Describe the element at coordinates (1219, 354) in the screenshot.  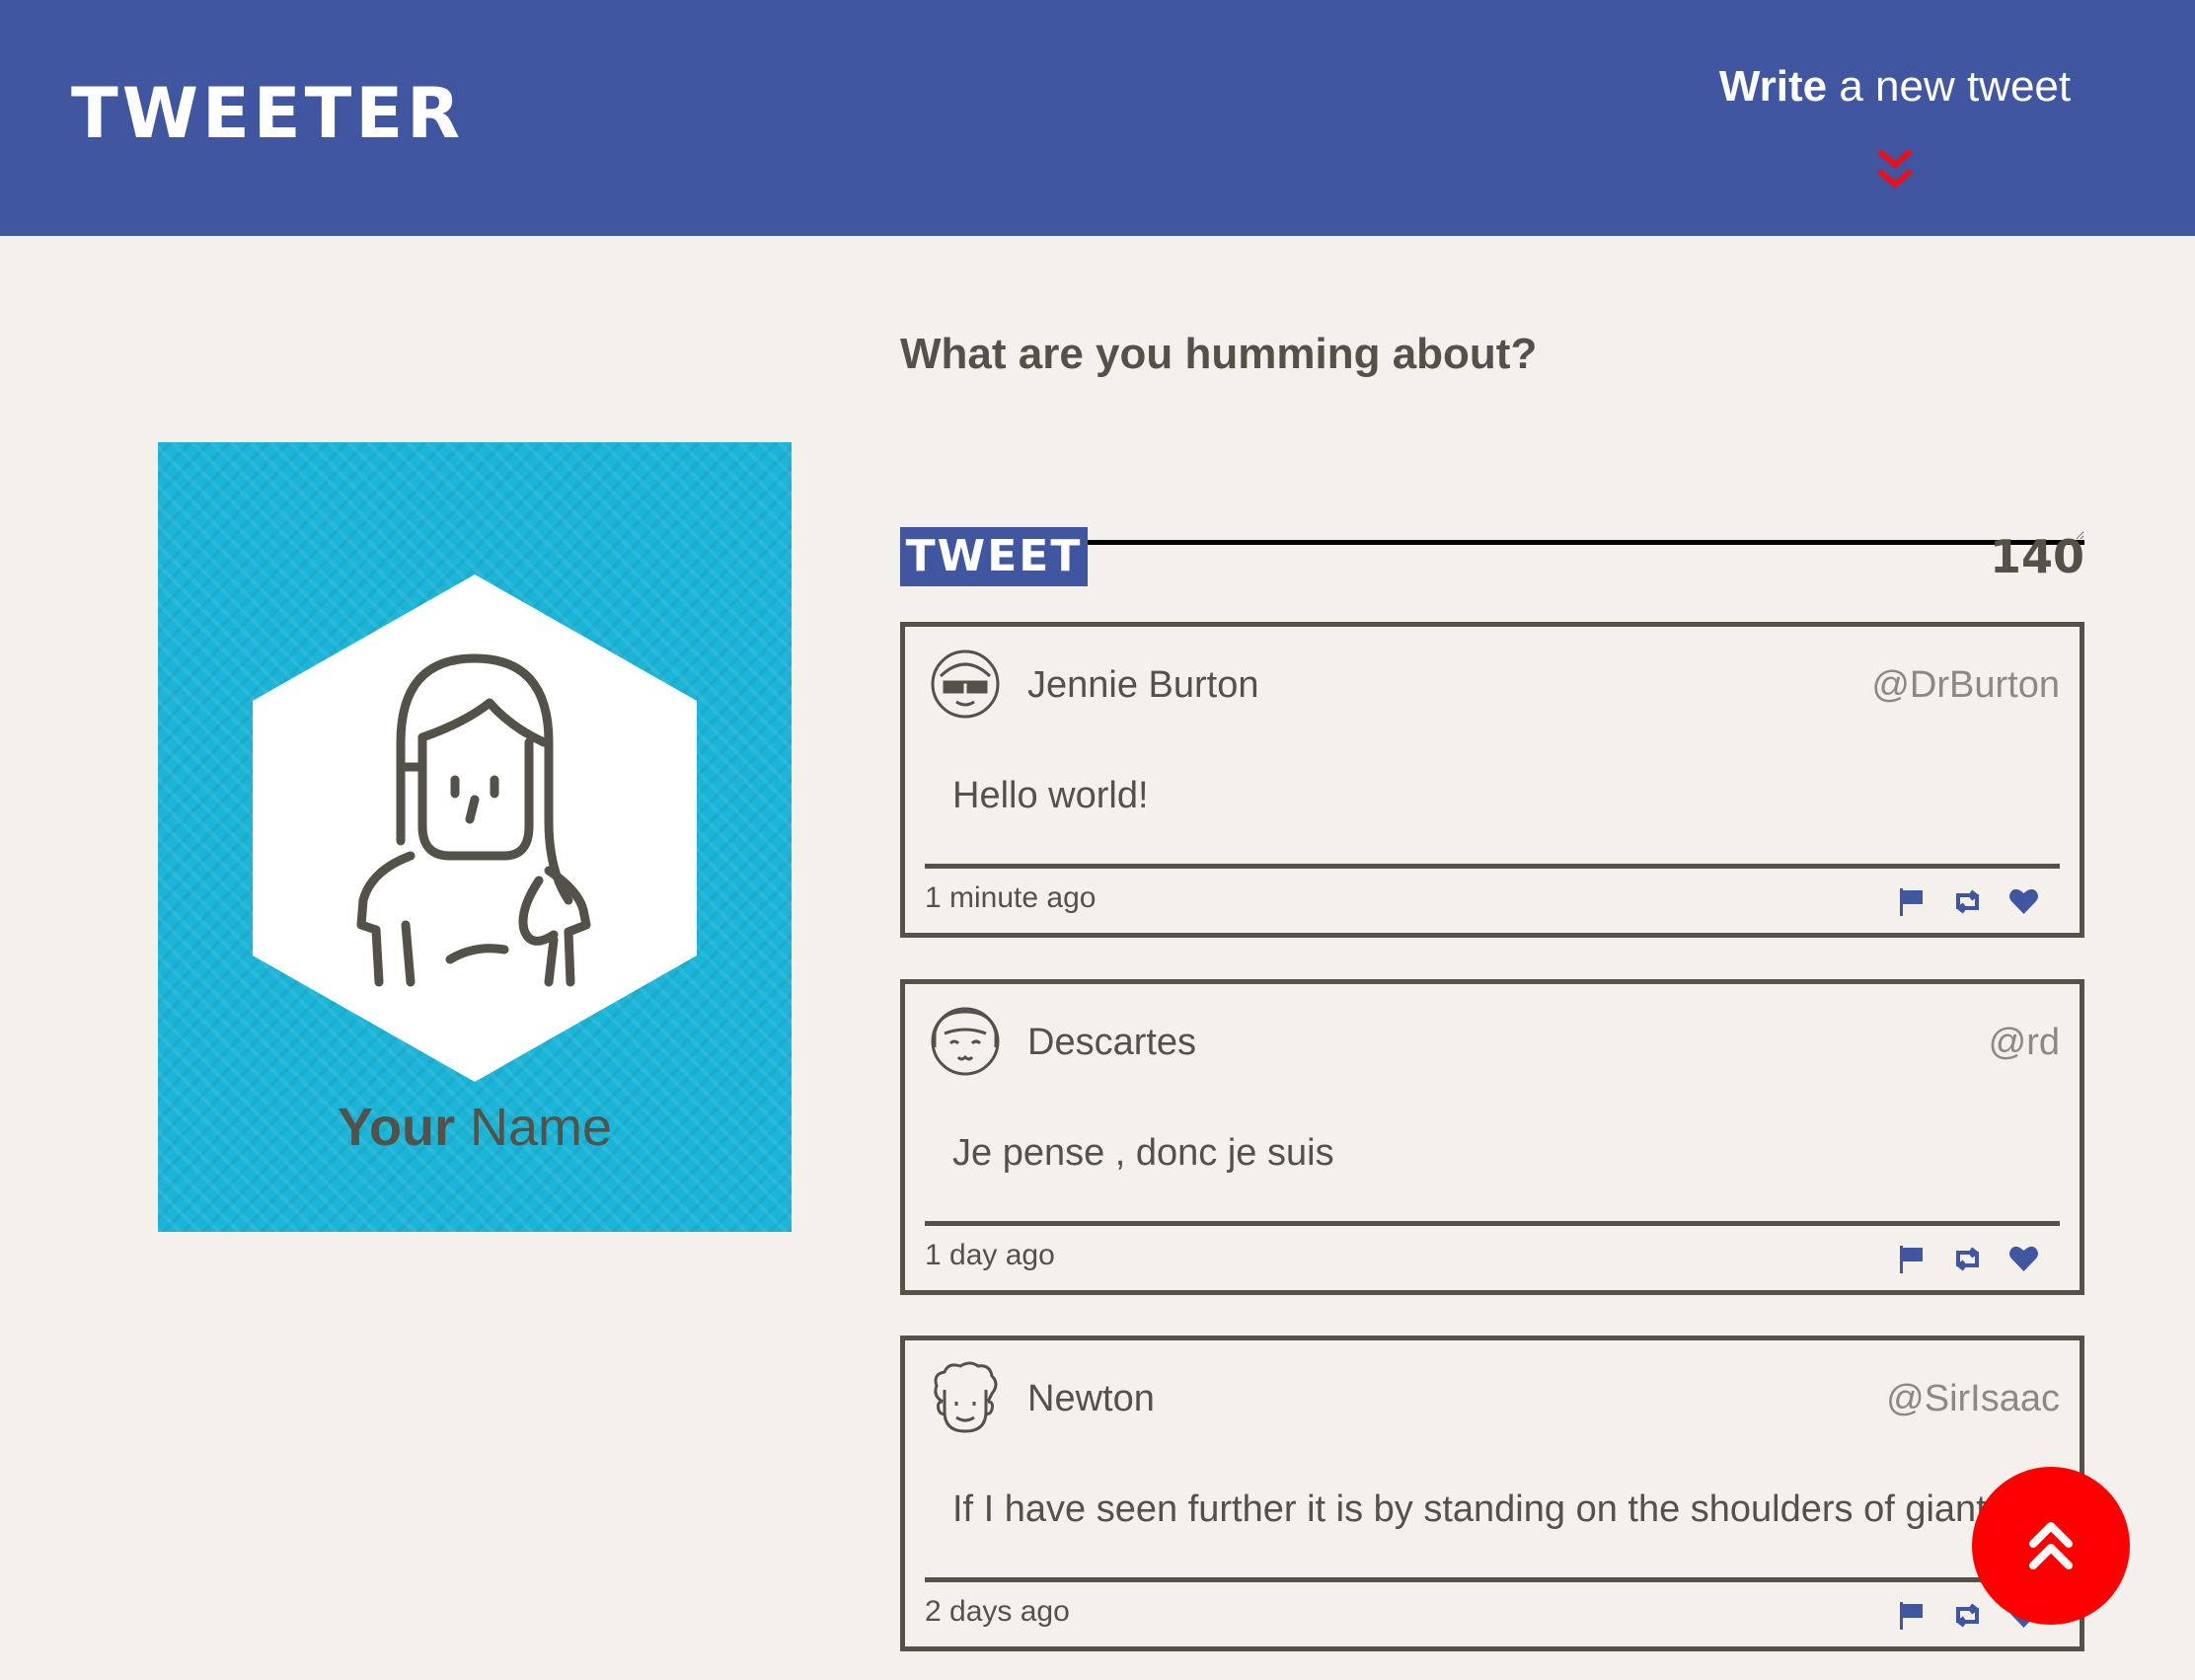
I see `composer-label: What are you humming about?` at that location.